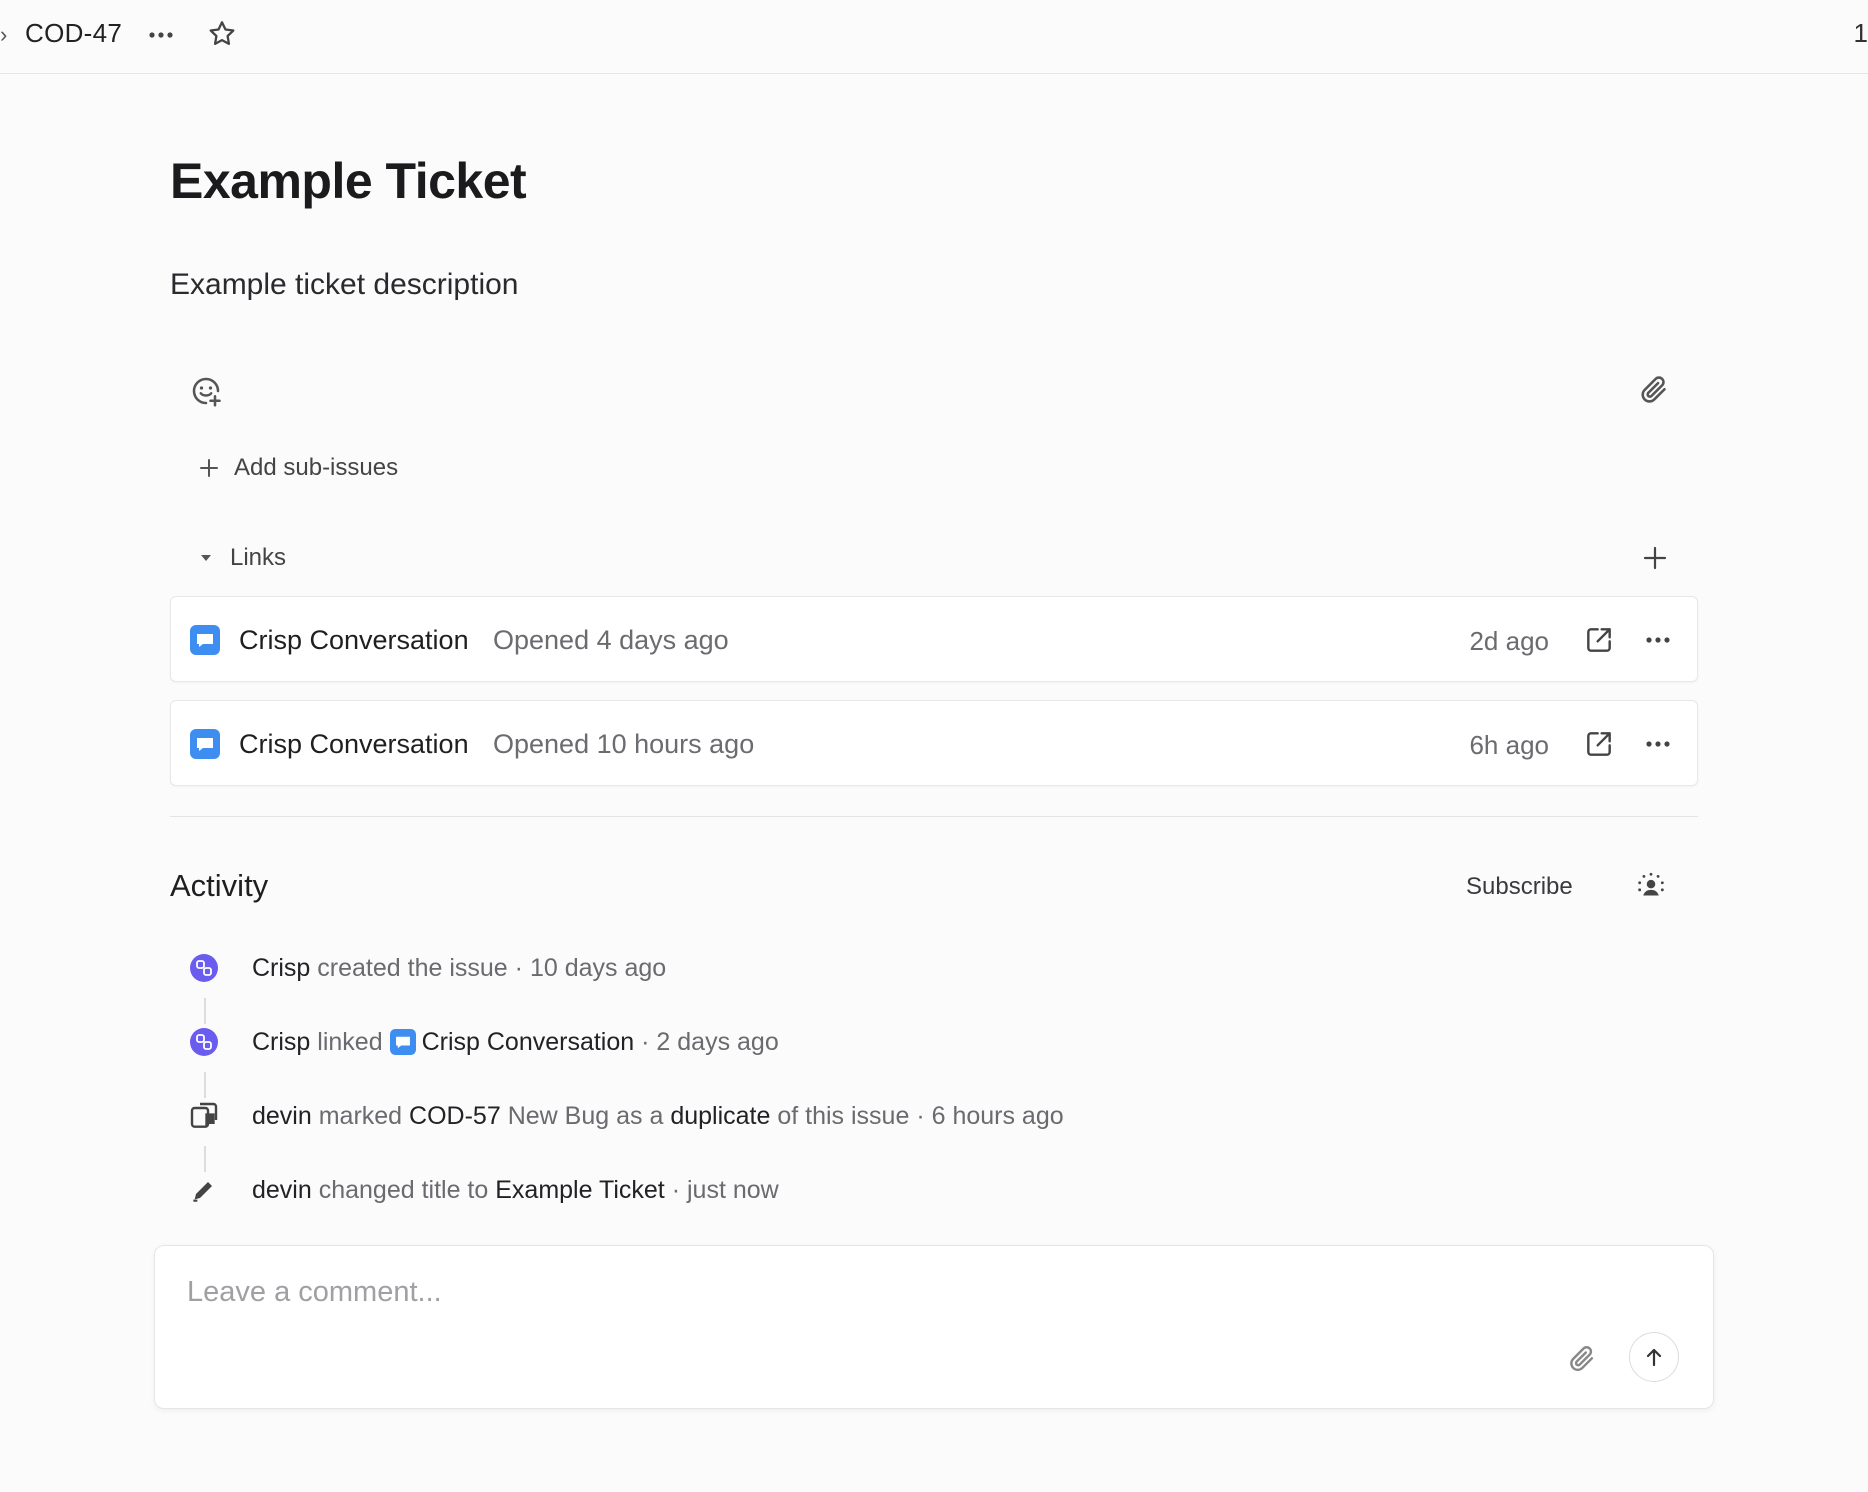 This screenshot has height=1492, width=1868. What do you see at coordinates (412, 968) in the screenshot?
I see `activity-action: created the issue` at bounding box center [412, 968].